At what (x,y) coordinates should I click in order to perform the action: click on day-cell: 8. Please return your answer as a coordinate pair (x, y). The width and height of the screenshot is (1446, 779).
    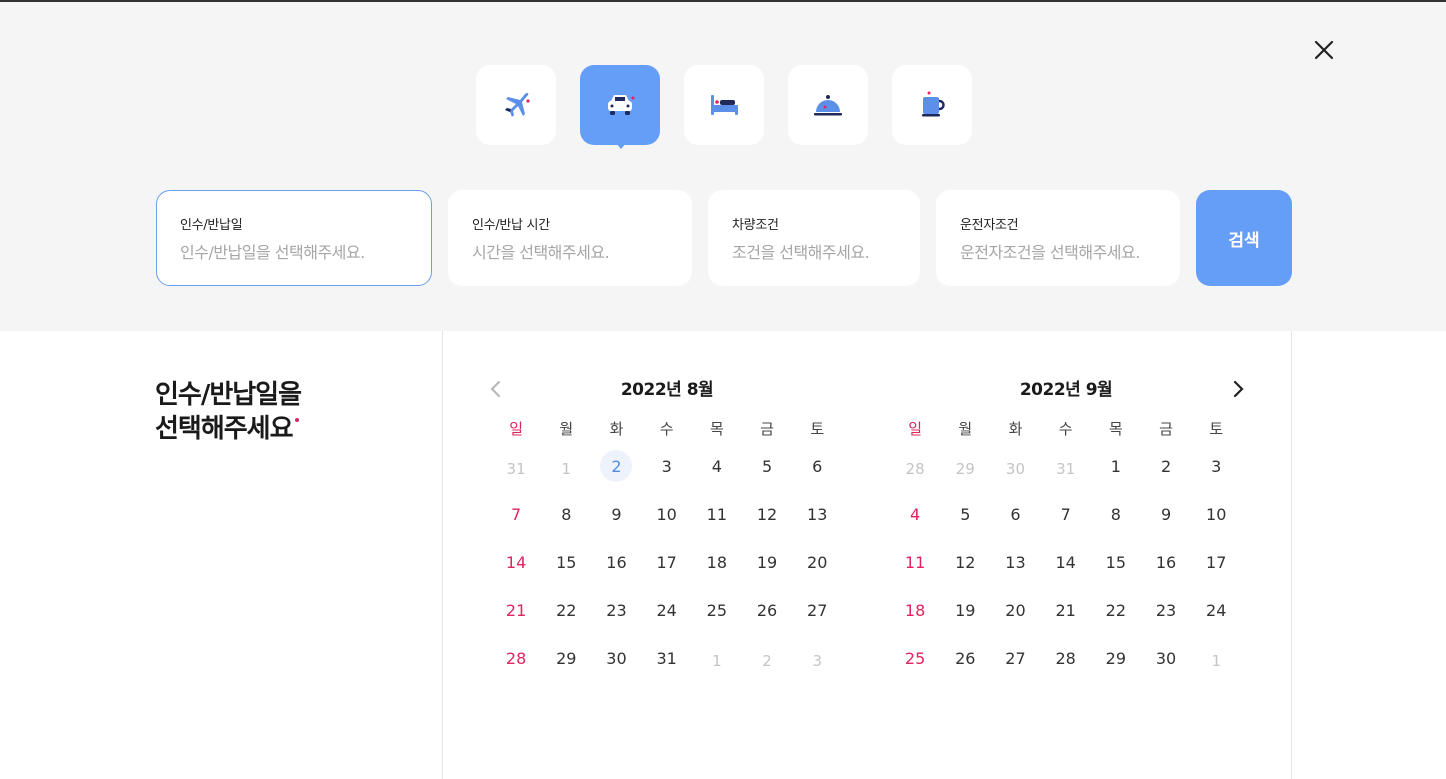
    Looking at the image, I should click on (1116, 514).